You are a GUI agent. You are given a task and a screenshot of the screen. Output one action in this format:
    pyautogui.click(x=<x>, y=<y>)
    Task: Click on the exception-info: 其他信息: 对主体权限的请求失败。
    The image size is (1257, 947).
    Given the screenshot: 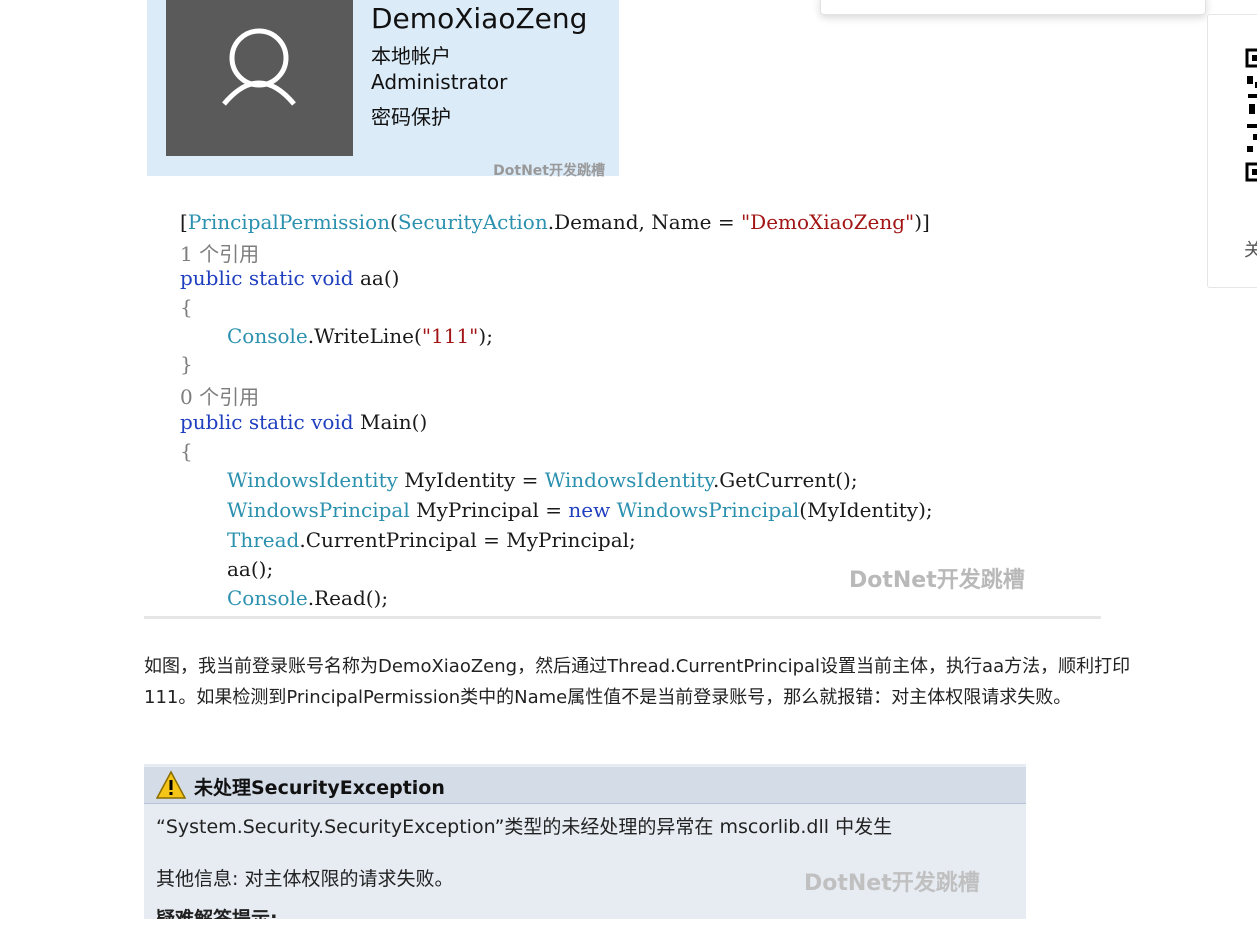 What is the action you would take?
    pyautogui.click(x=305, y=879)
    